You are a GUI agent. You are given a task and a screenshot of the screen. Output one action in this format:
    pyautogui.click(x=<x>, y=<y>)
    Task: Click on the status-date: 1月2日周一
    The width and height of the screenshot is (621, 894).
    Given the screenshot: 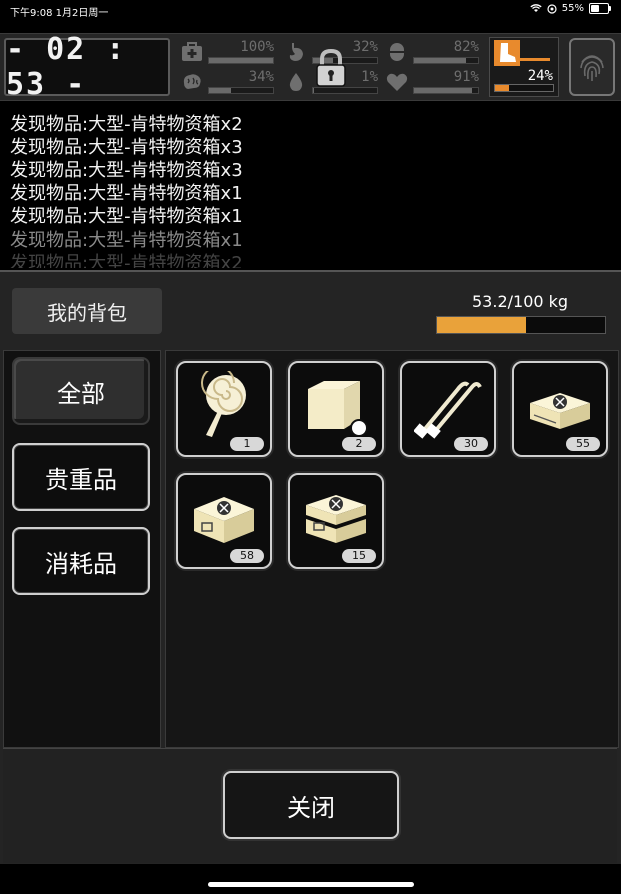 What is the action you would take?
    pyautogui.click(x=82, y=13)
    